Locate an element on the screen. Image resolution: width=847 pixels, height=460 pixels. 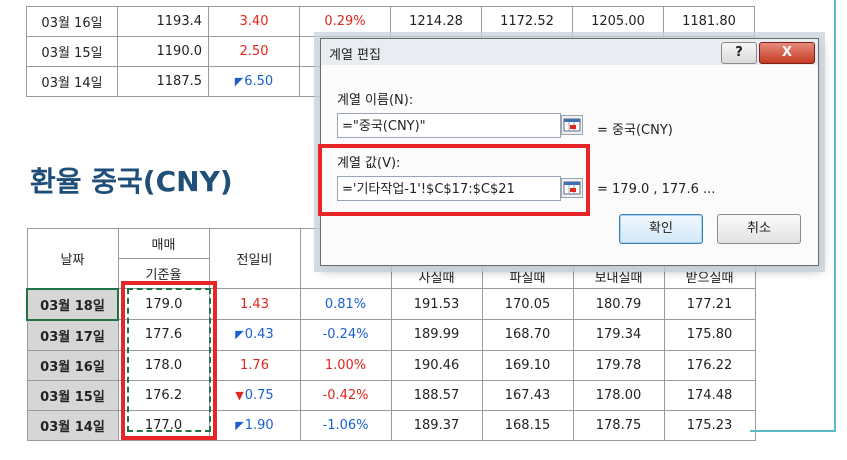
ok-button: 확인 is located at coordinates (661, 229).